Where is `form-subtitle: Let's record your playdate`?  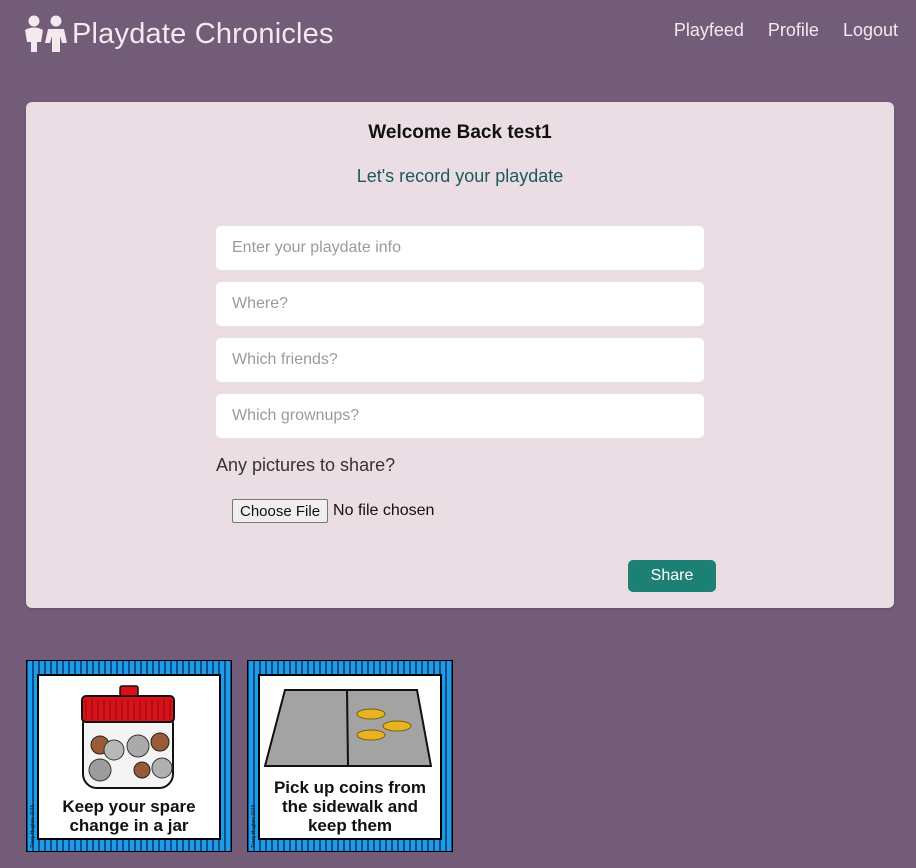 form-subtitle: Let's record your playdate is located at coordinates (460, 176).